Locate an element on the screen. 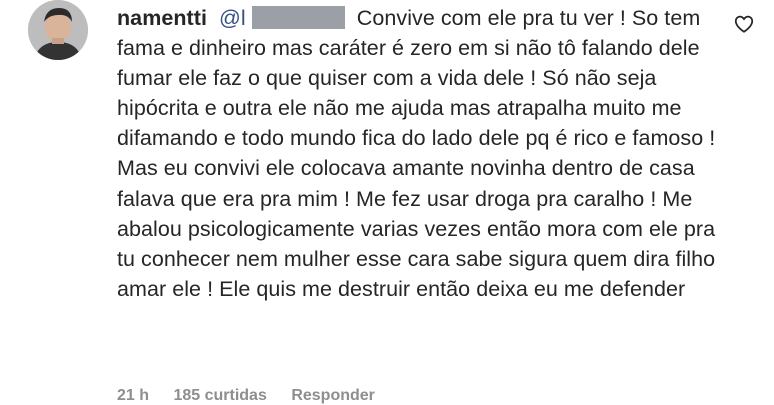 Image resolution: width=774 pixels, height=405 pixels. avatar is located at coordinates (58, 30).